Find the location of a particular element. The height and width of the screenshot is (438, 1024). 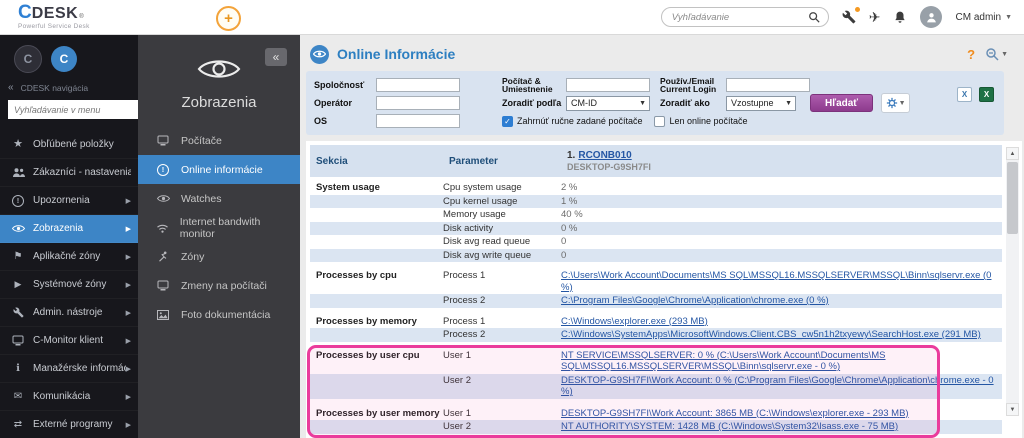

global-search is located at coordinates (744, 17).